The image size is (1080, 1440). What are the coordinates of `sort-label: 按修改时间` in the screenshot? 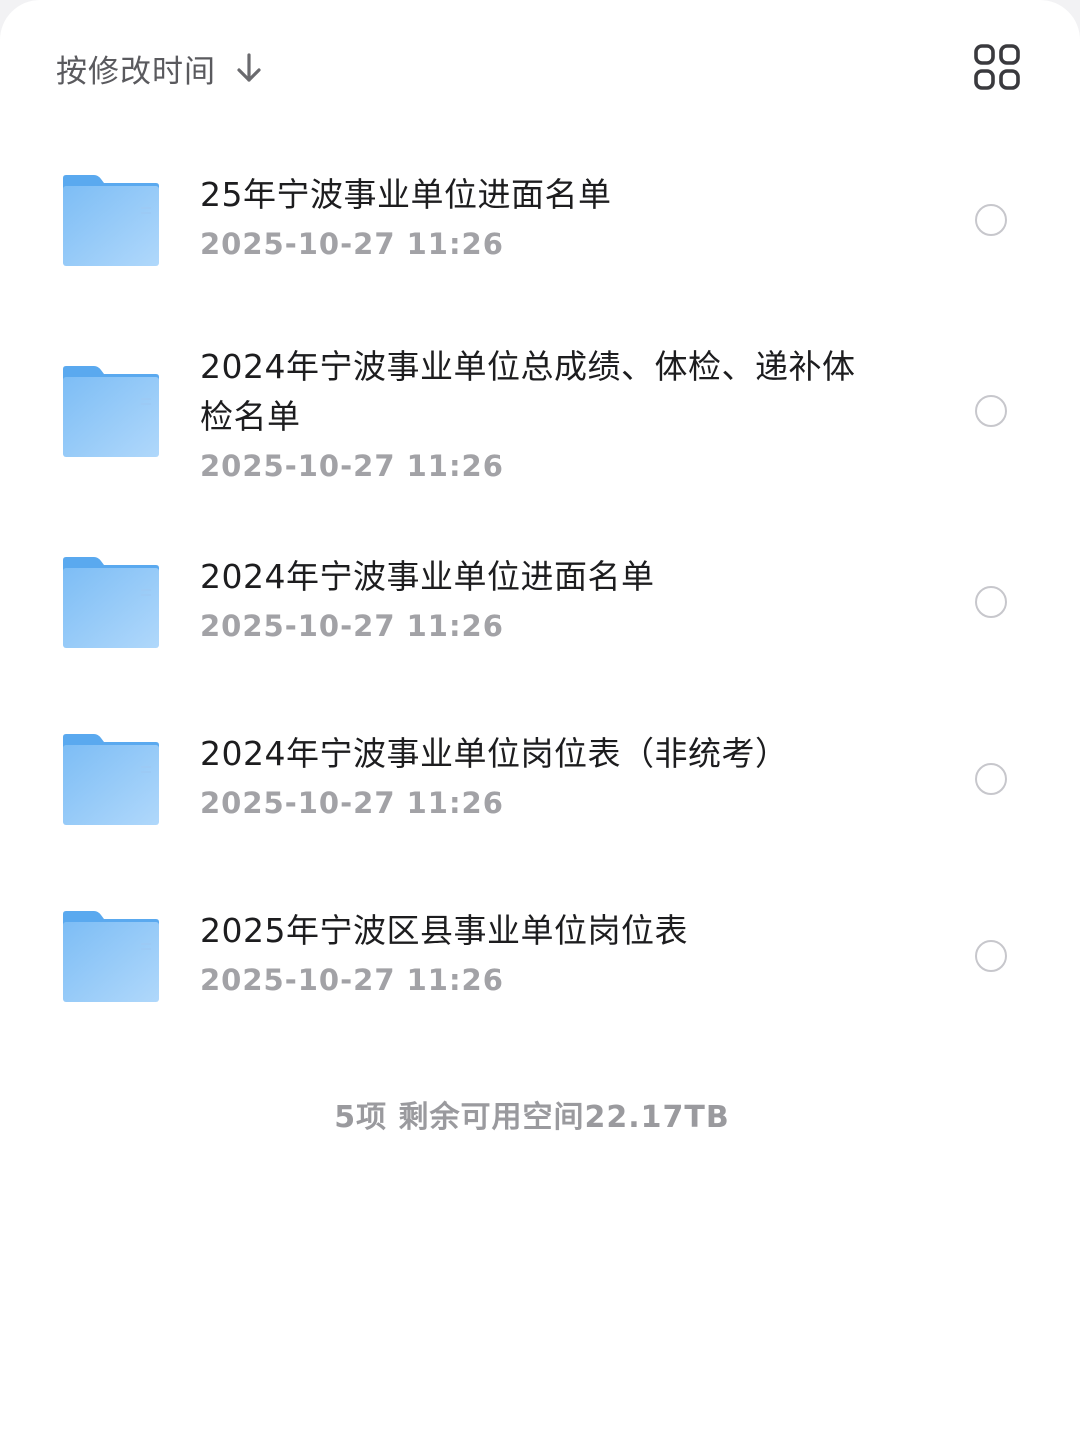 It's located at (136, 71).